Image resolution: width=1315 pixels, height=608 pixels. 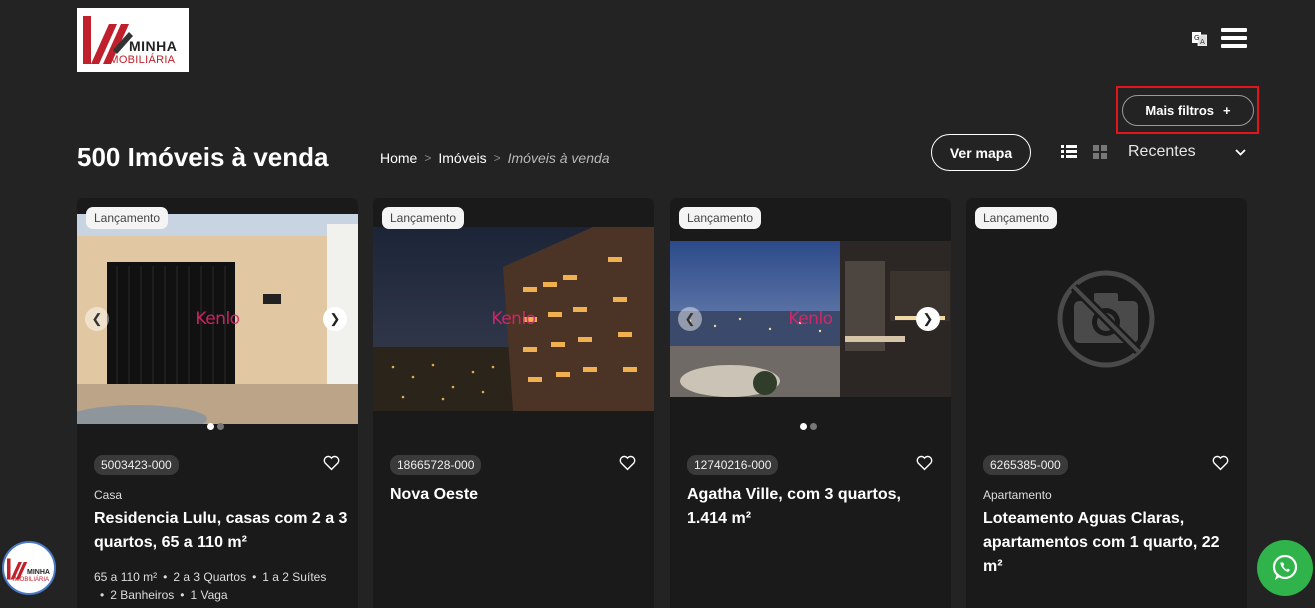 I want to click on sort-select: Recentes, so click(x=1187, y=152).